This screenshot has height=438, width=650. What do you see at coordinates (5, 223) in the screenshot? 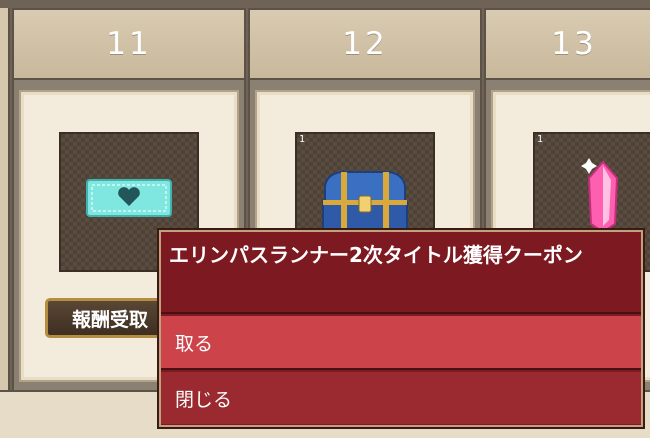
I see `previous-column-edge` at bounding box center [5, 223].